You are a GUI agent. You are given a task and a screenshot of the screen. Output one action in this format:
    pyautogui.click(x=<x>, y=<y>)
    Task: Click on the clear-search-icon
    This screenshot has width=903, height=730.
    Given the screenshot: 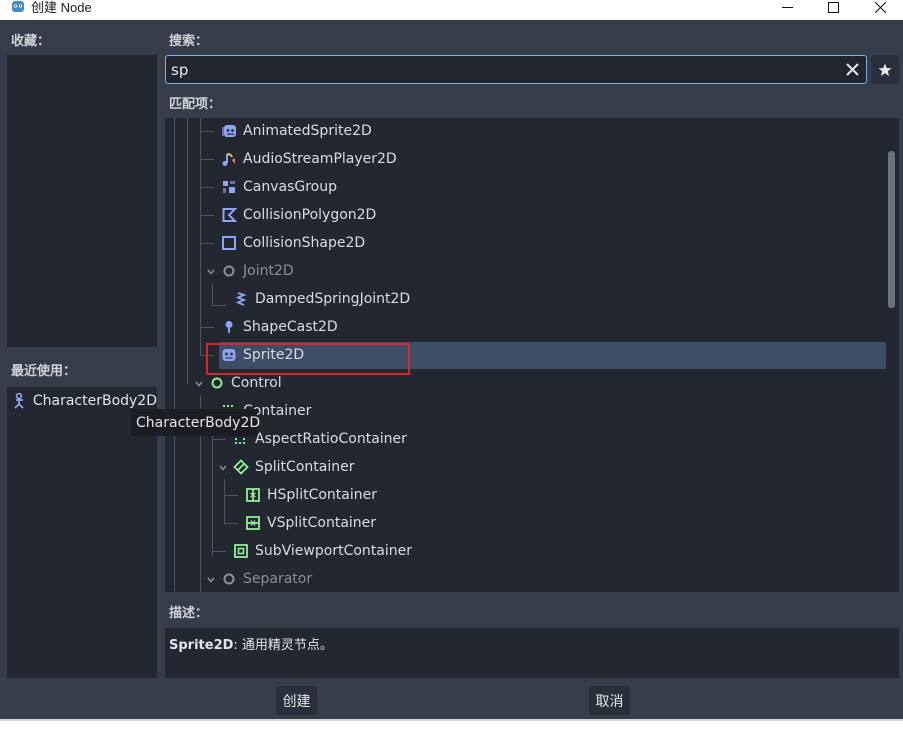 What is the action you would take?
    pyautogui.click(x=852, y=69)
    